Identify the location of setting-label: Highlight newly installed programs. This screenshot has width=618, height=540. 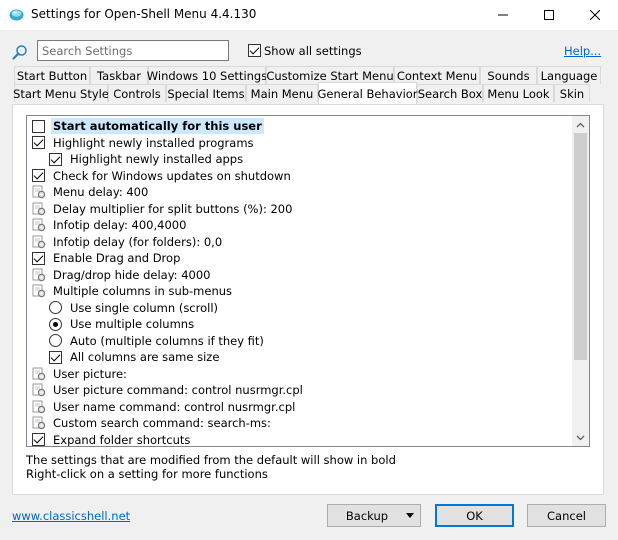
(153, 142).